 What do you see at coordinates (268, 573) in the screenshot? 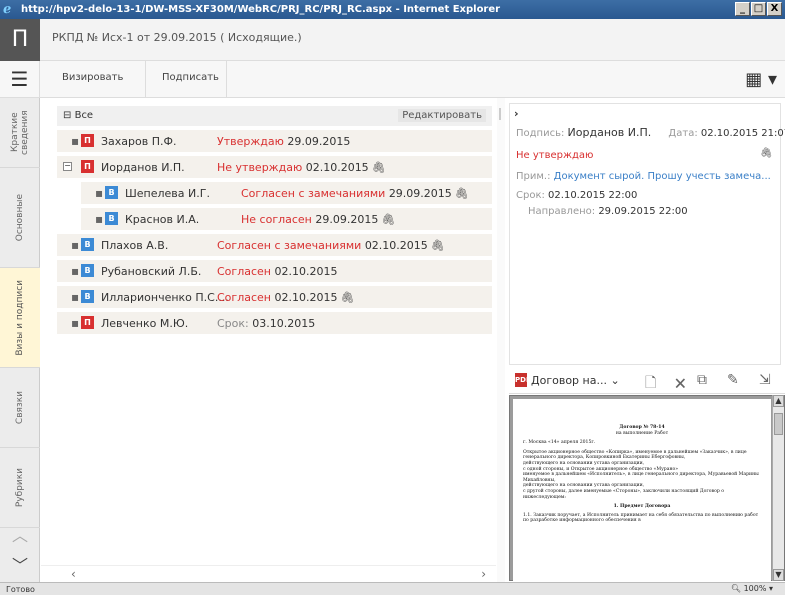
I see `horizontal-scrollbar: ‹ ›` at bounding box center [268, 573].